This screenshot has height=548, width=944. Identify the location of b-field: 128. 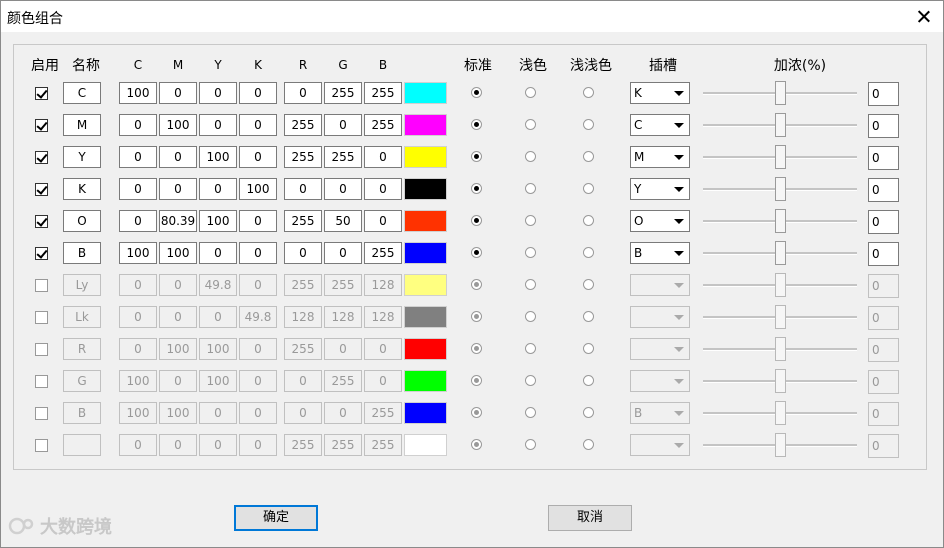
(383, 285).